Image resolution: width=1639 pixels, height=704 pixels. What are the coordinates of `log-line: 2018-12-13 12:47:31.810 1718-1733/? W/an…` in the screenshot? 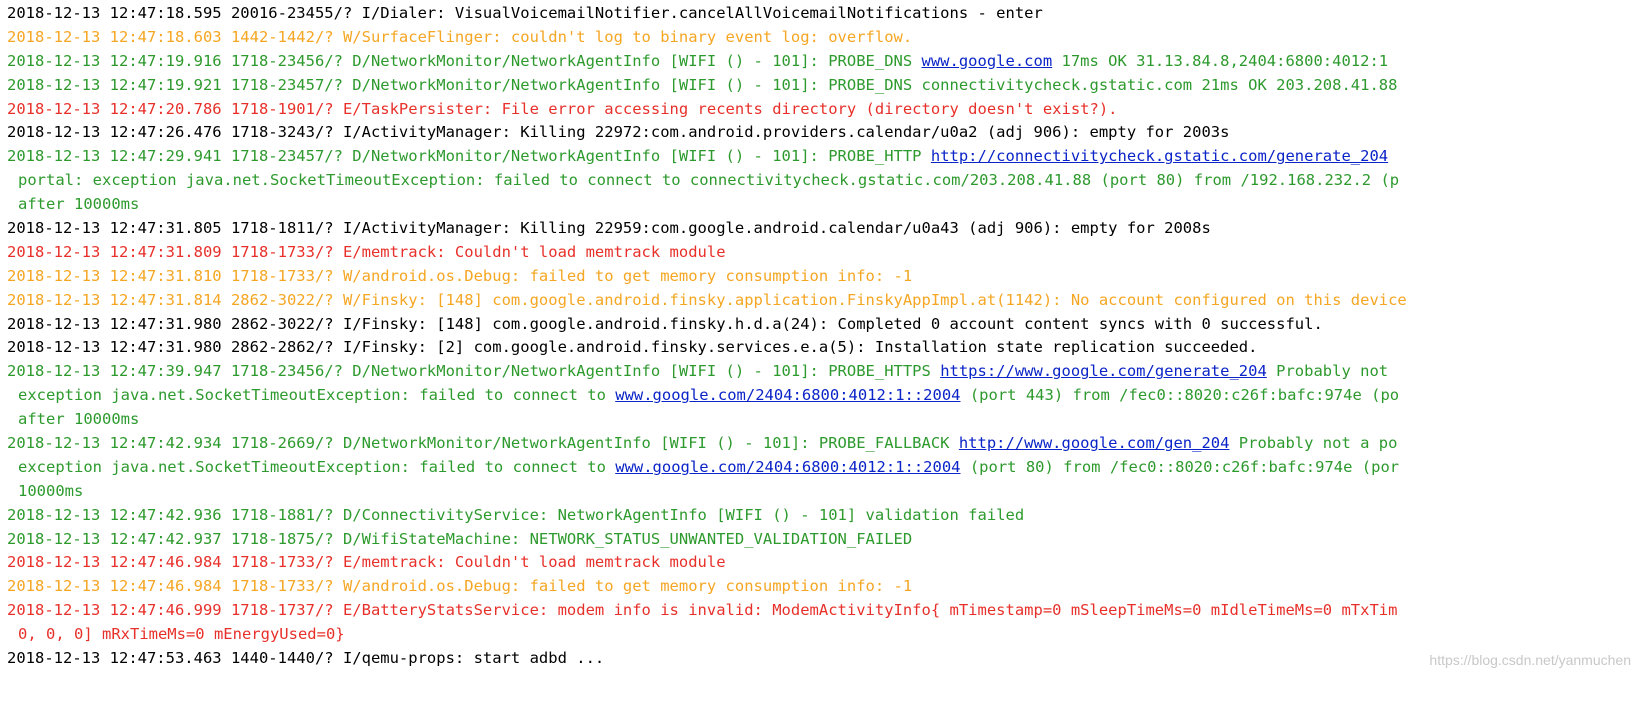 It's located at (823, 277).